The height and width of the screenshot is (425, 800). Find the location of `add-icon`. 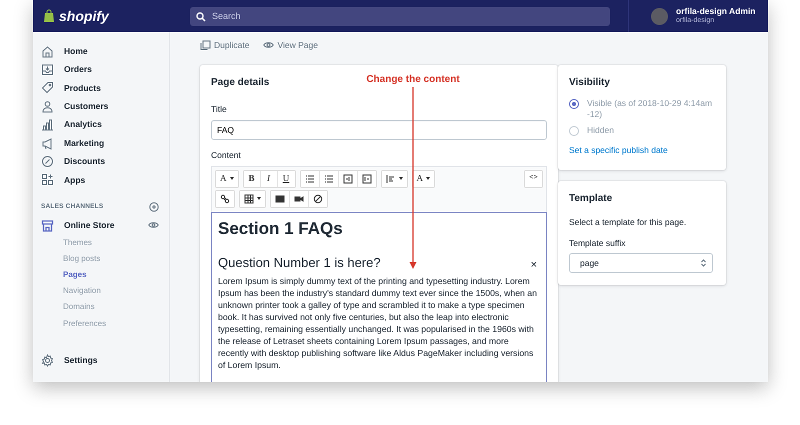

add-icon is located at coordinates (154, 207).